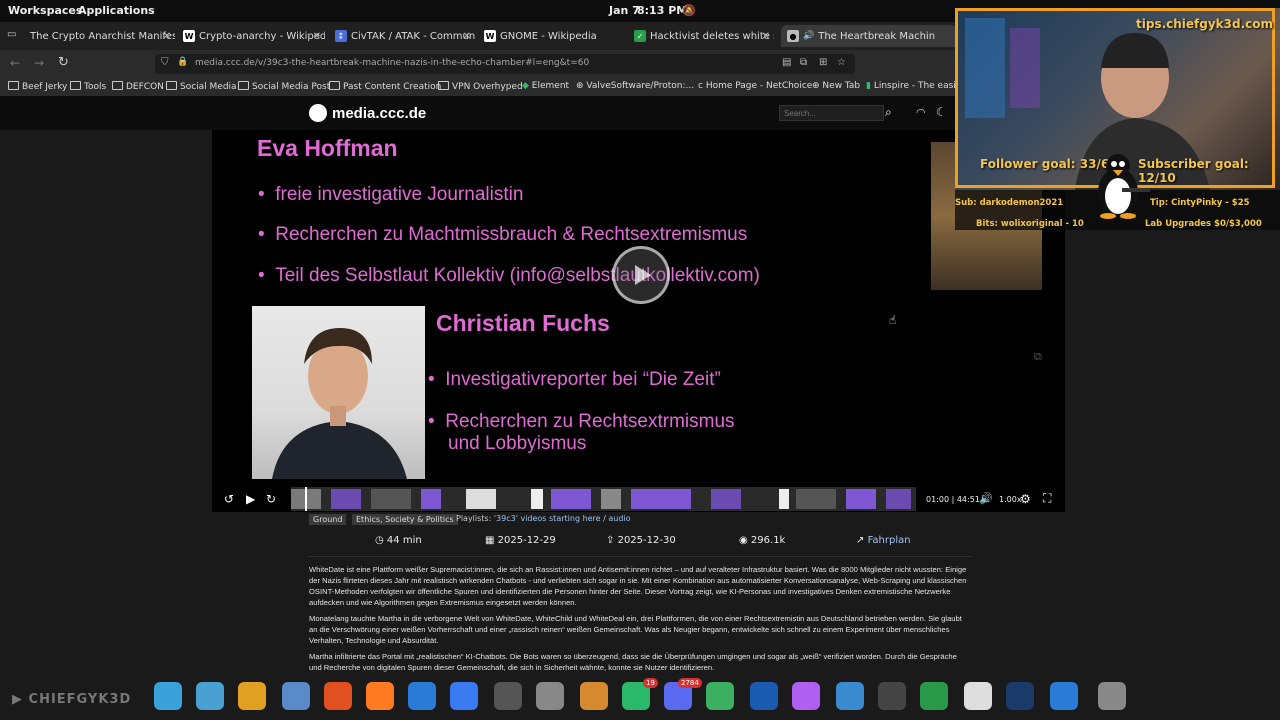  What do you see at coordinates (250, 499) in the screenshot?
I see `play-button-icon: ▶` at bounding box center [250, 499].